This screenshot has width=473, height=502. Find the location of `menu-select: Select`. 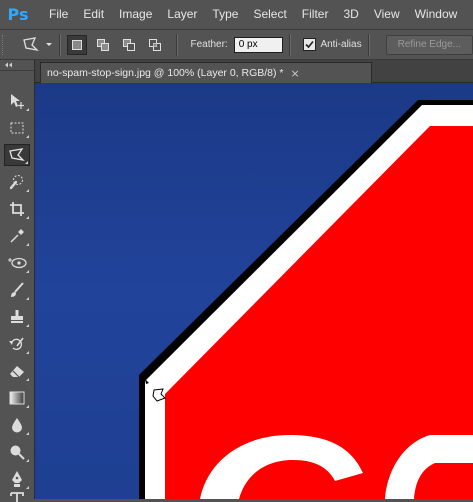

menu-select: Select is located at coordinates (270, 14).